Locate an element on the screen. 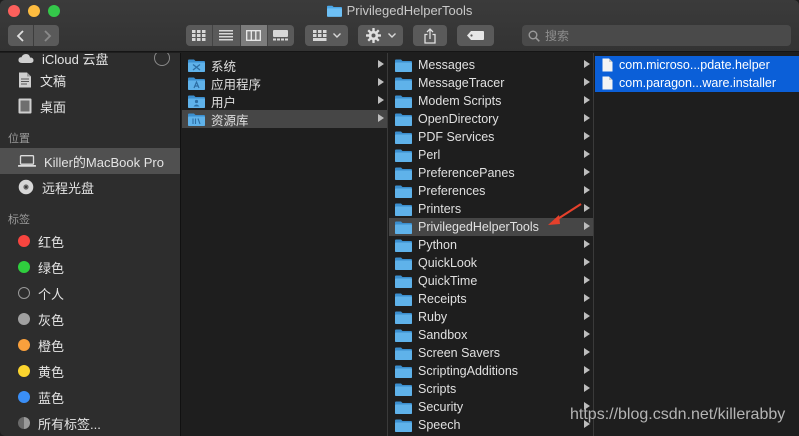  folder-row: Scripts is located at coordinates (491, 389).